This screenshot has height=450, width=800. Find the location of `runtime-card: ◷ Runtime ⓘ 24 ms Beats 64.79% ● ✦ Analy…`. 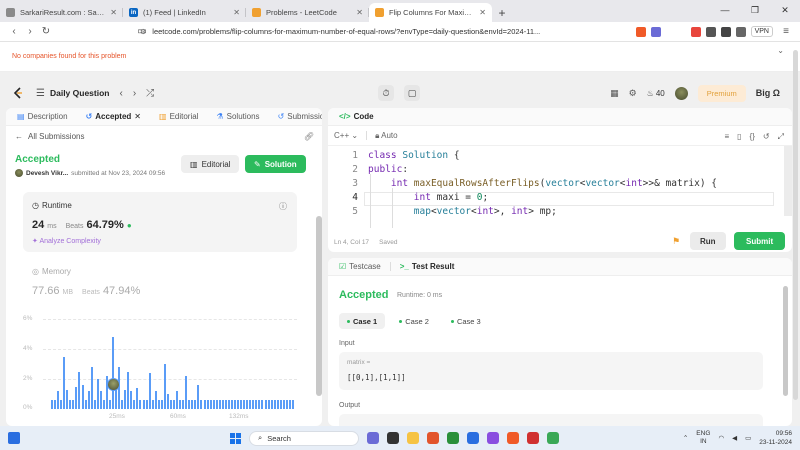

runtime-card: ◷ Runtime ⓘ 24 ms Beats 64.79% ● ✦ Analy… is located at coordinates (160, 244).